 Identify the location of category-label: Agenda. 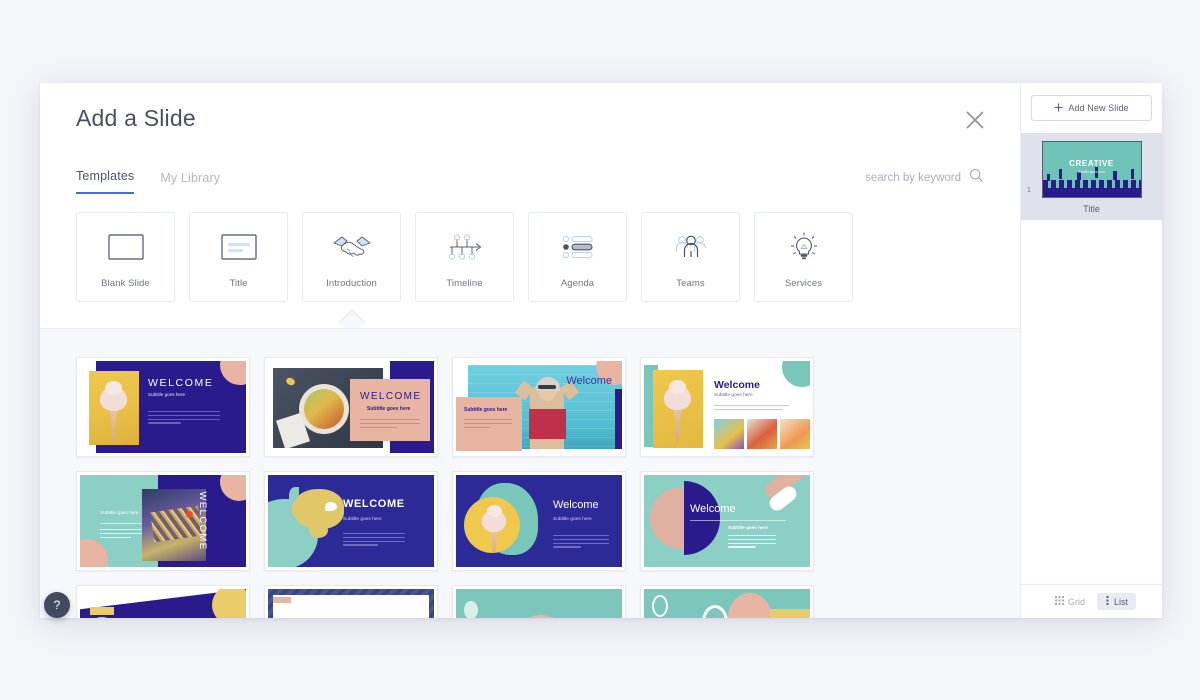
(577, 283).